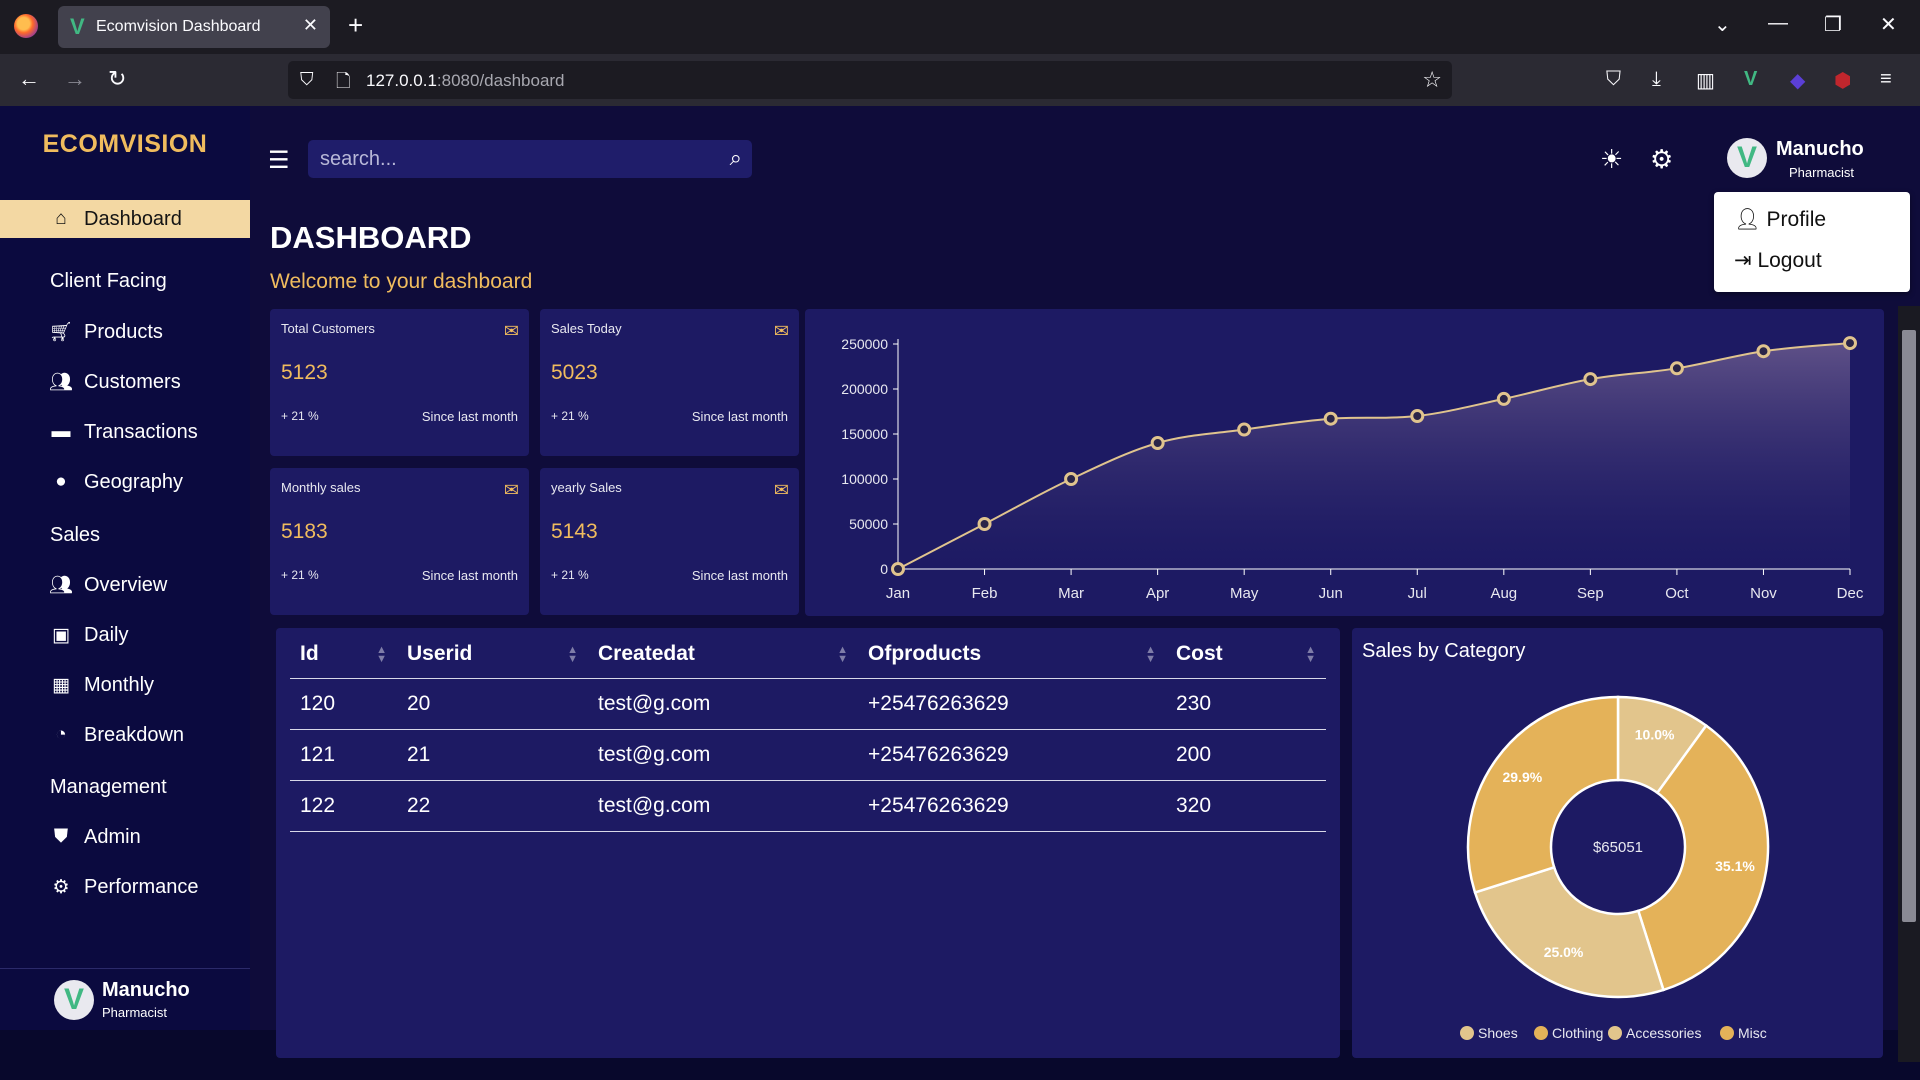 The height and width of the screenshot is (1080, 1920). I want to click on url-text: 127.0.0.1:8080/dashboard, so click(465, 81).